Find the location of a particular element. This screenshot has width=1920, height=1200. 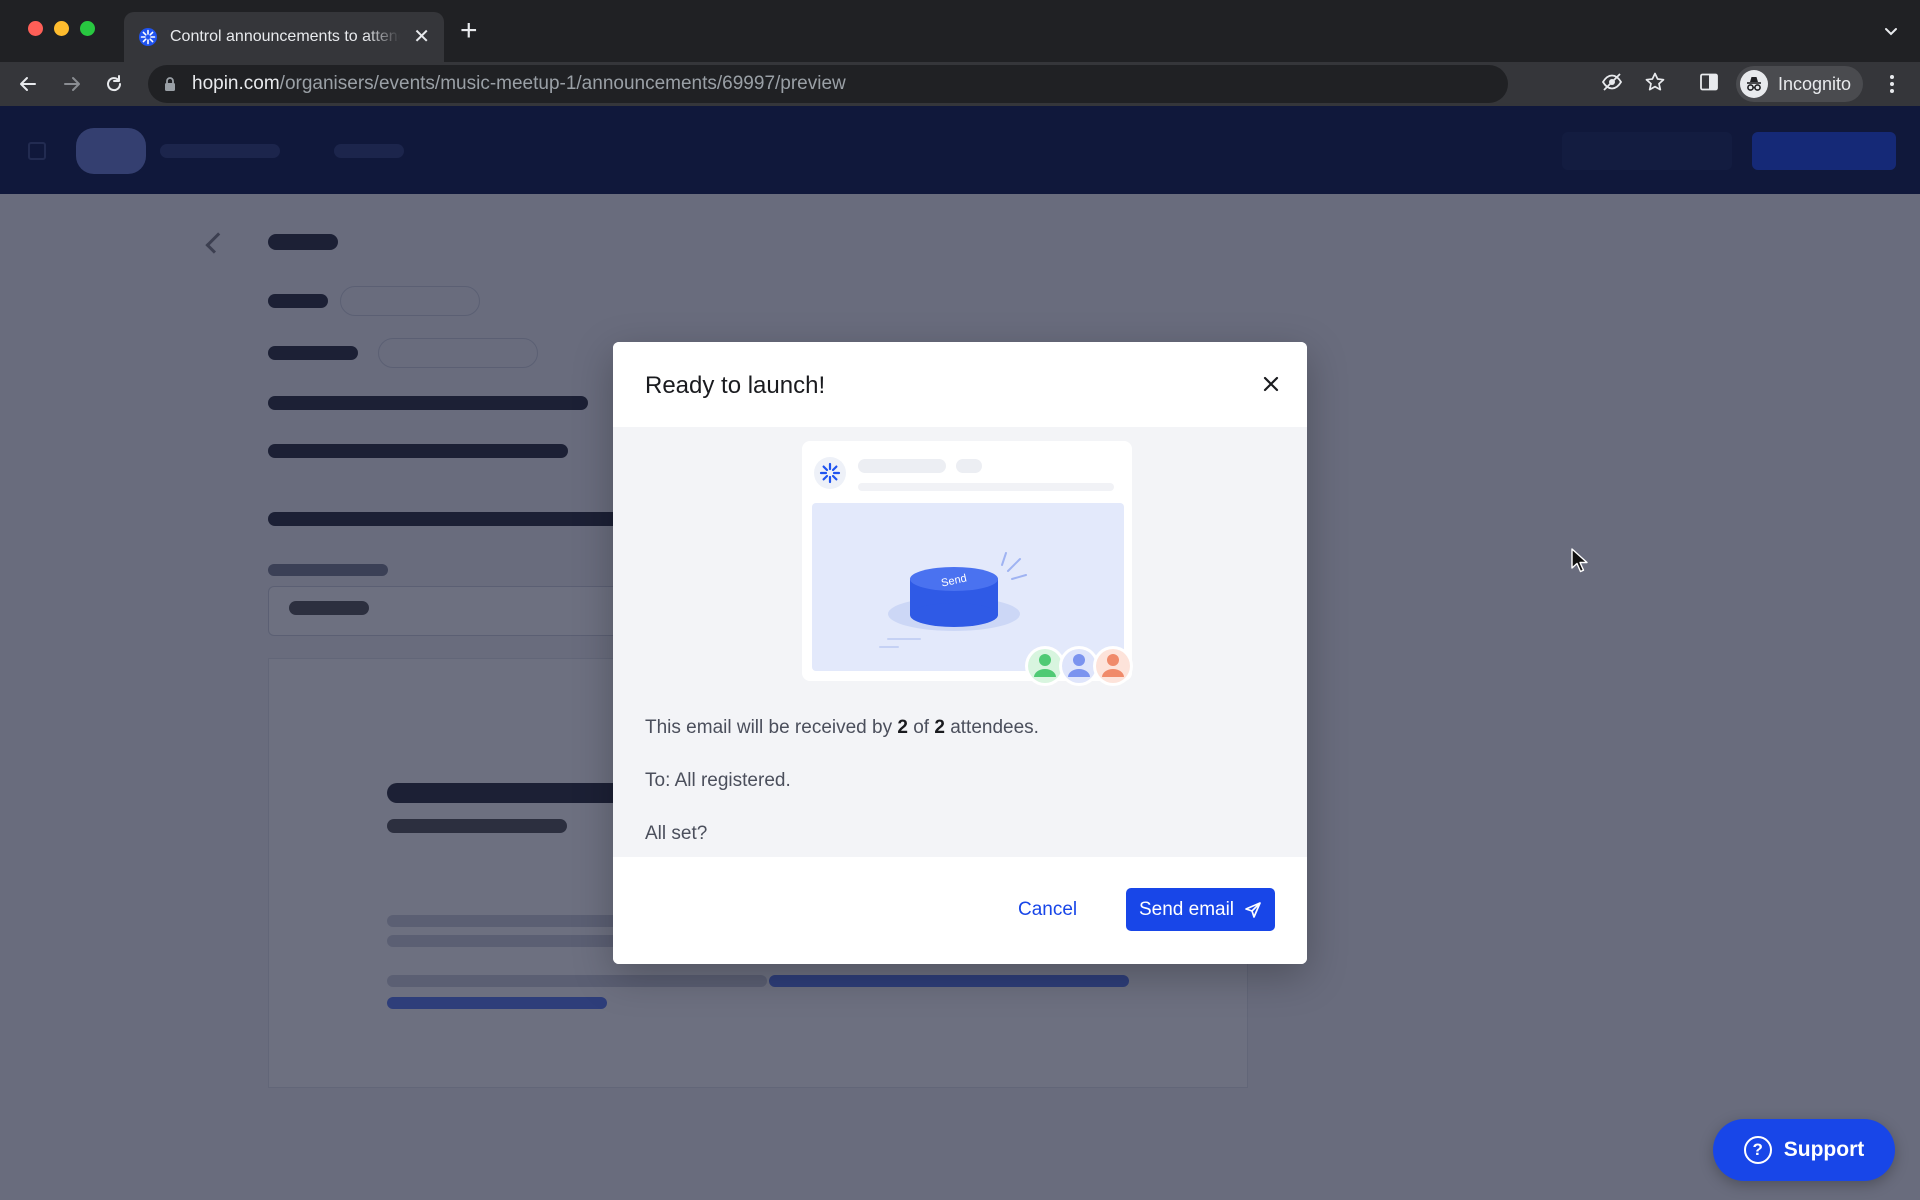

support-button: ? Support is located at coordinates (1804, 1150).